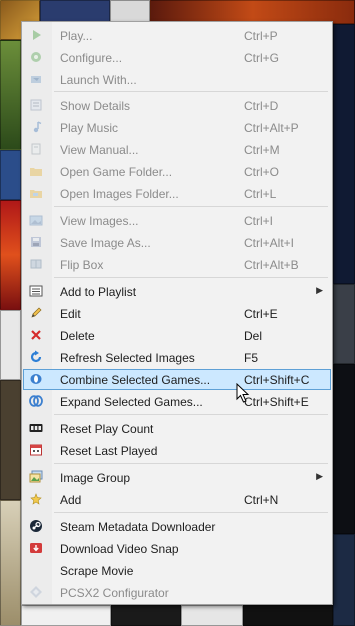  I want to click on configure-icon, so click(36, 57).